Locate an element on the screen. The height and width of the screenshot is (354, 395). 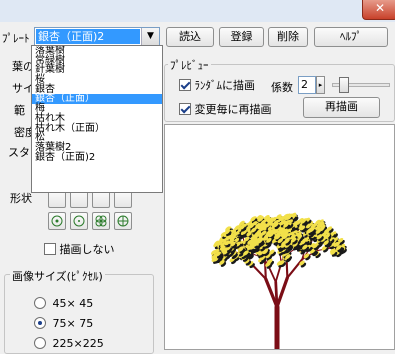
random-draw-row: ﾗﾝﾀﾞﾑに描画 is located at coordinates (217, 85).